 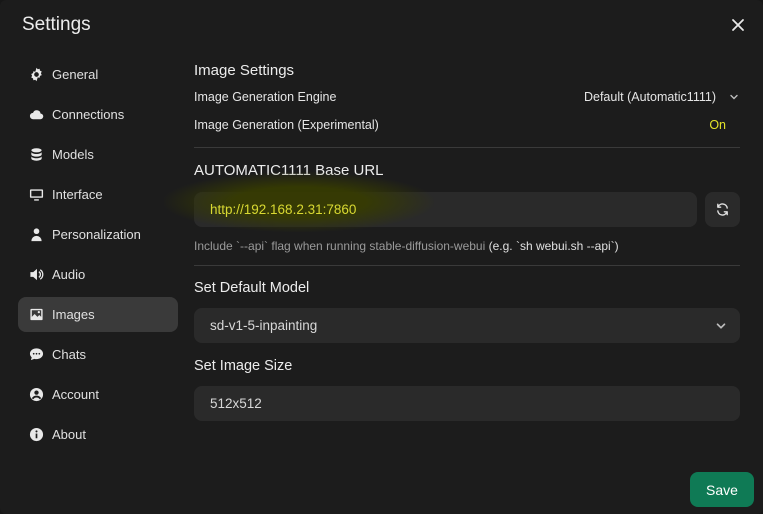 What do you see at coordinates (264, 325) in the screenshot?
I see `default-model-value: sd-v1-5-inpainting` at bounding box center [264, 325].